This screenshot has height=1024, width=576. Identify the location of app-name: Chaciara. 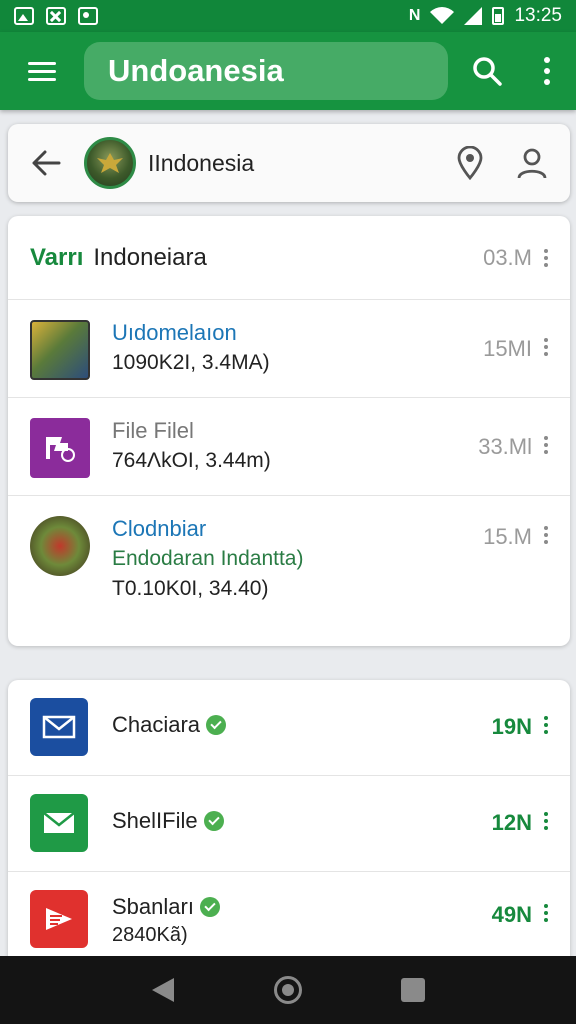
(156, 724).